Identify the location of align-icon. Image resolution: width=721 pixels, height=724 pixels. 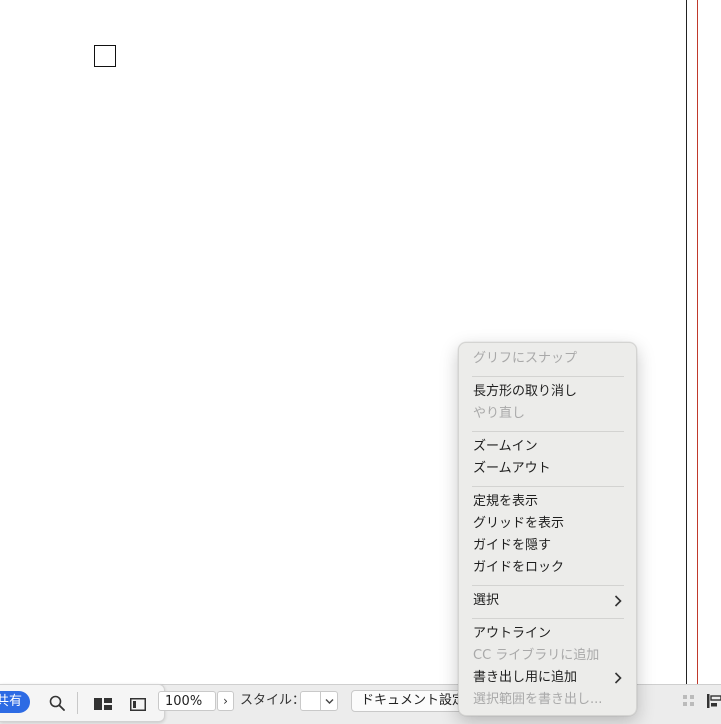
(714, 701).